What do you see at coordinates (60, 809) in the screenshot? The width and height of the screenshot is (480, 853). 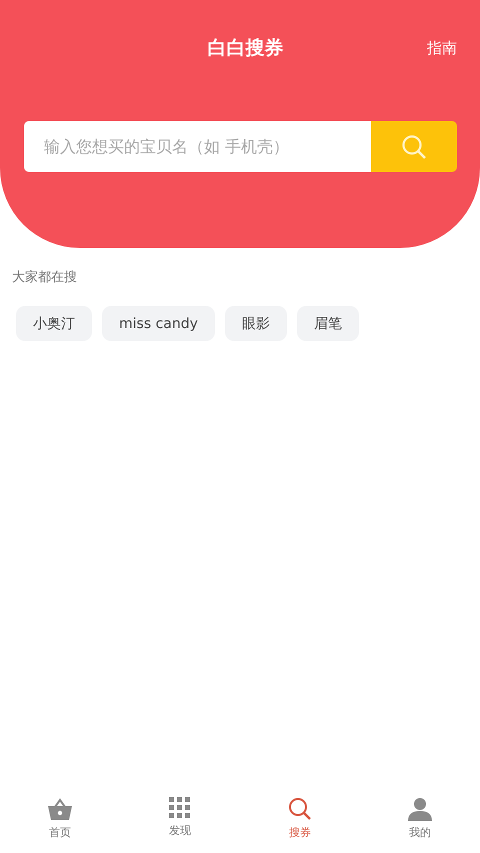 I see `basket-icon` at bounding box center [60, 809].